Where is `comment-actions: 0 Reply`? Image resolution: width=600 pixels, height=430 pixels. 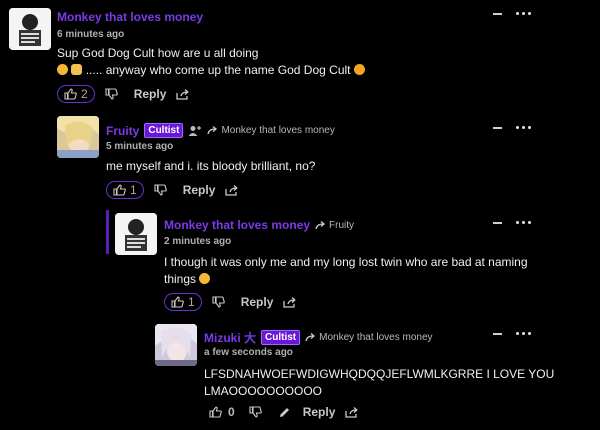
comment-actions: 0 Reply is located at coordinates (284, 412).